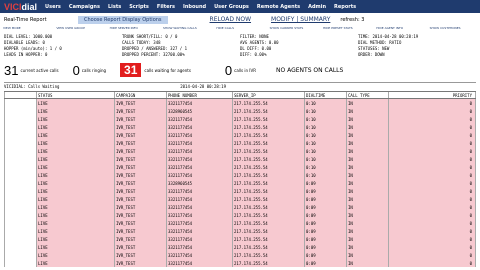 The width and height of the screenshot is (480, 270). What do you see at coordinates (140, 95) in the screenshot?
I see `column-header-campaign: CAMPAIGN` at bounding box center [140, 95].